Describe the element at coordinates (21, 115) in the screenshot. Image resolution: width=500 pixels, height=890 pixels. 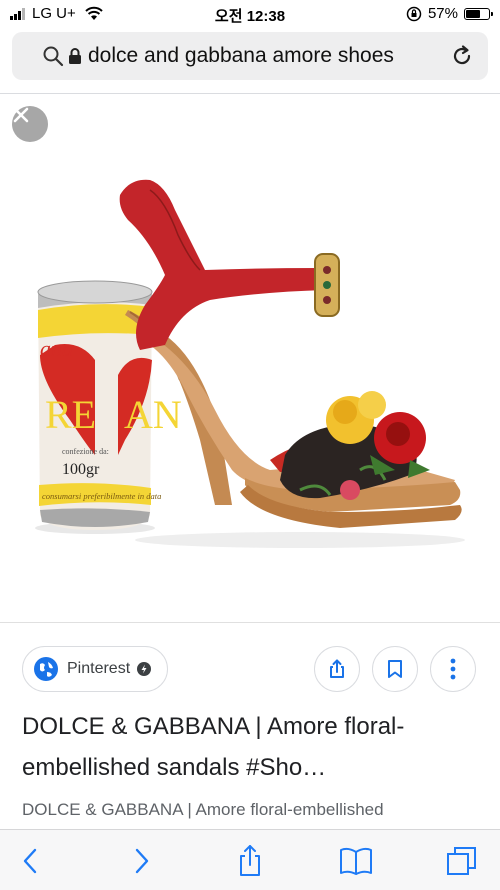
I see `close-icon` at that location.